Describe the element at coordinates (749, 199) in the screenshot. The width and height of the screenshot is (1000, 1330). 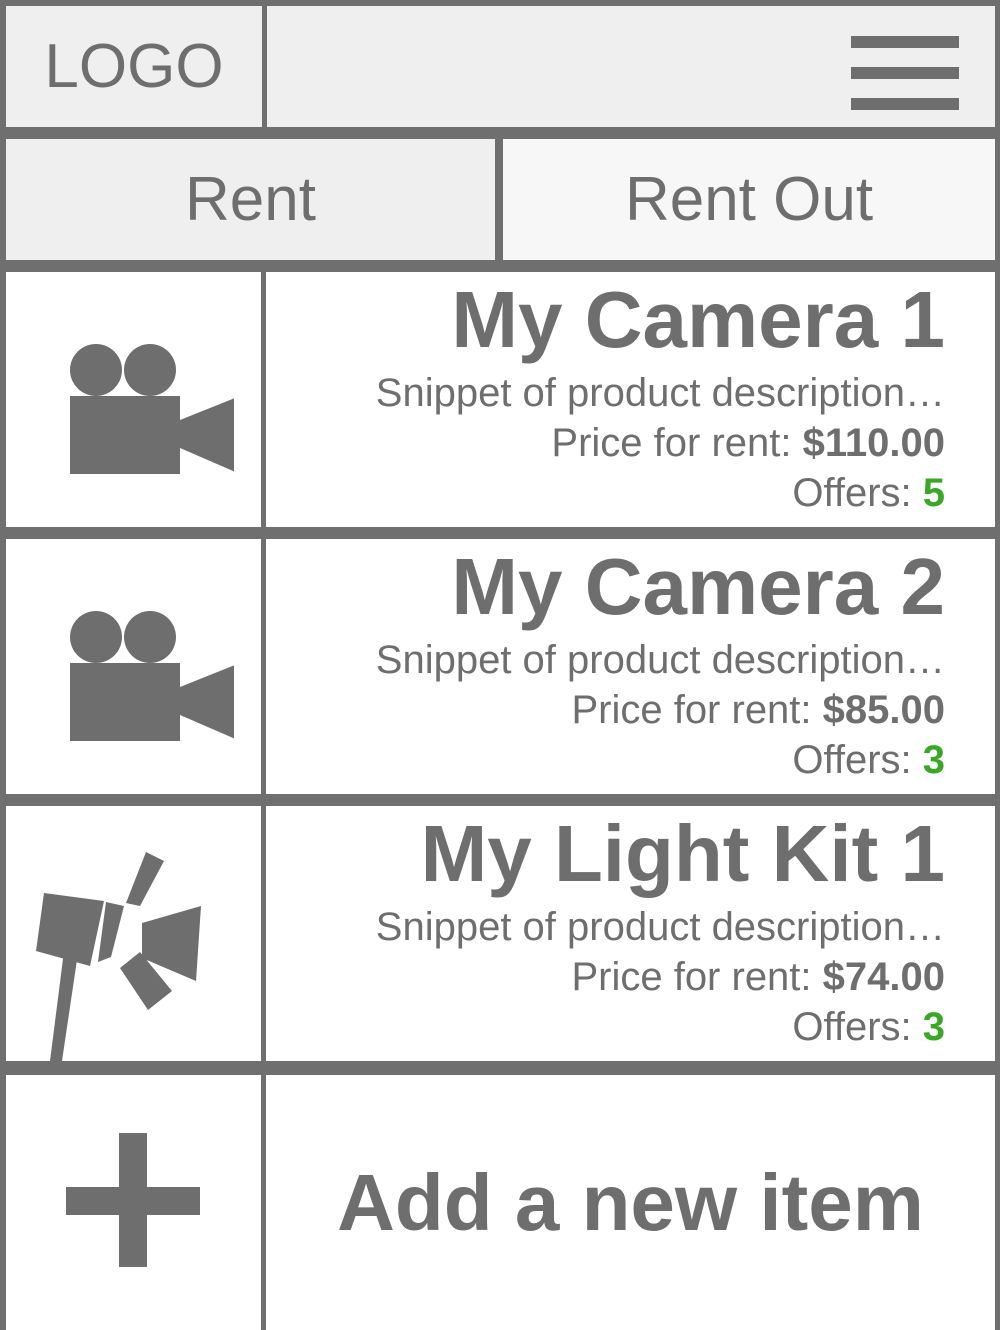
I see `tab-rent-out: Rent Out` at that location.